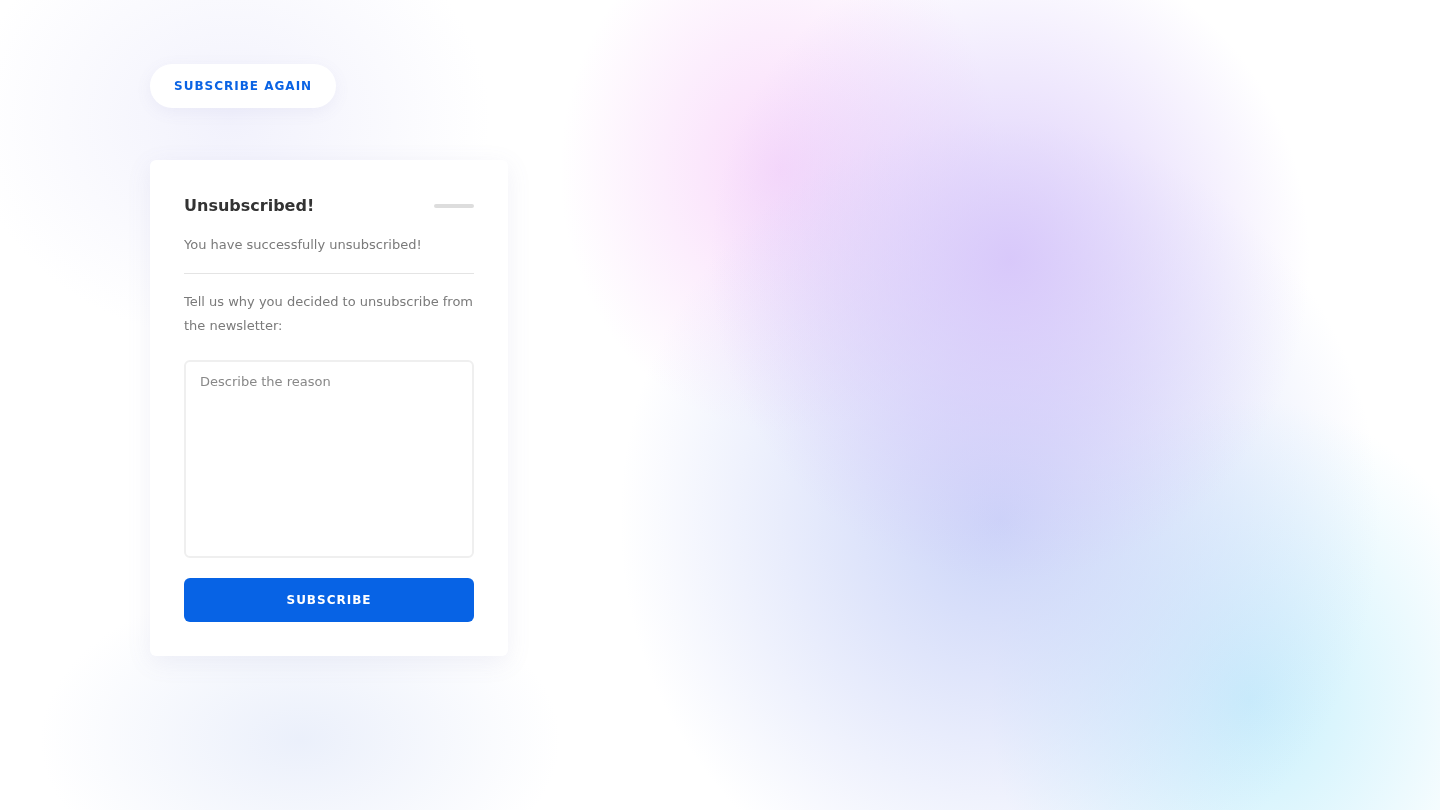 The width and height of the screenshot is (1440, 810). I want to click on card-title: Unsubscribed!, so click(249, 205).